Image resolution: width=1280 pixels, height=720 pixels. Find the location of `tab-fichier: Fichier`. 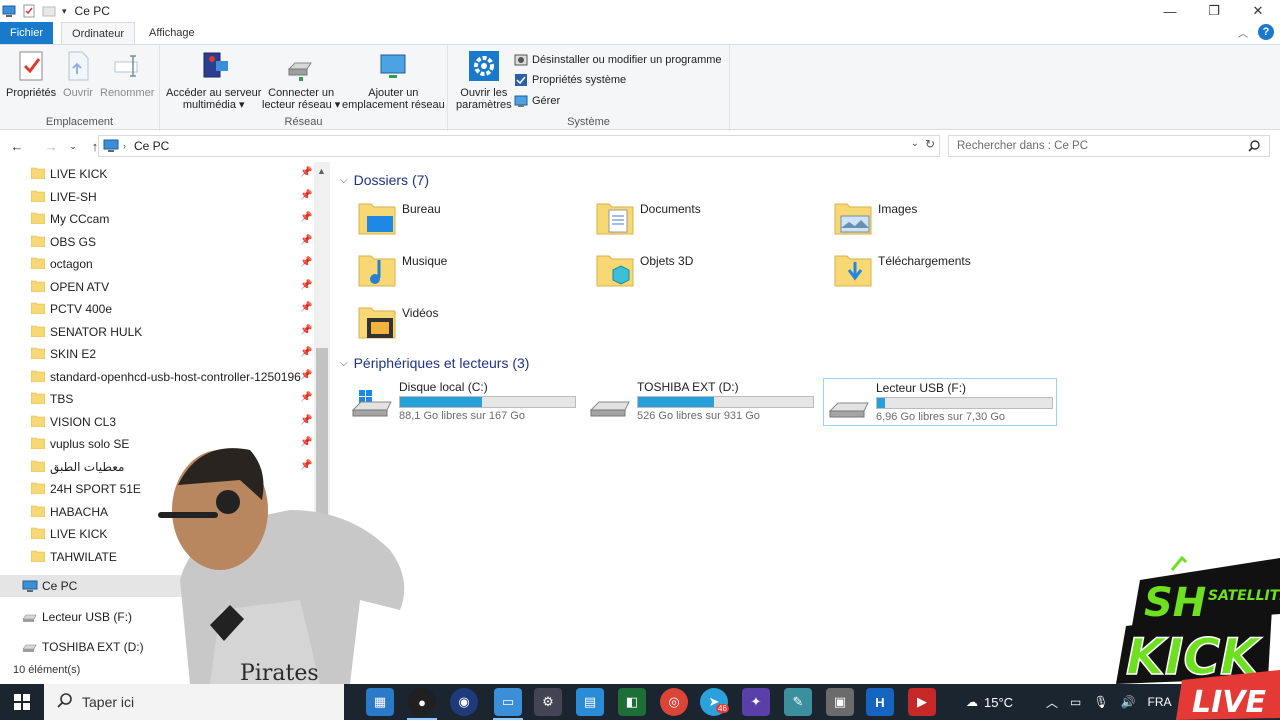

tab-fichier: Fichier is located at coordinates (27, 33).